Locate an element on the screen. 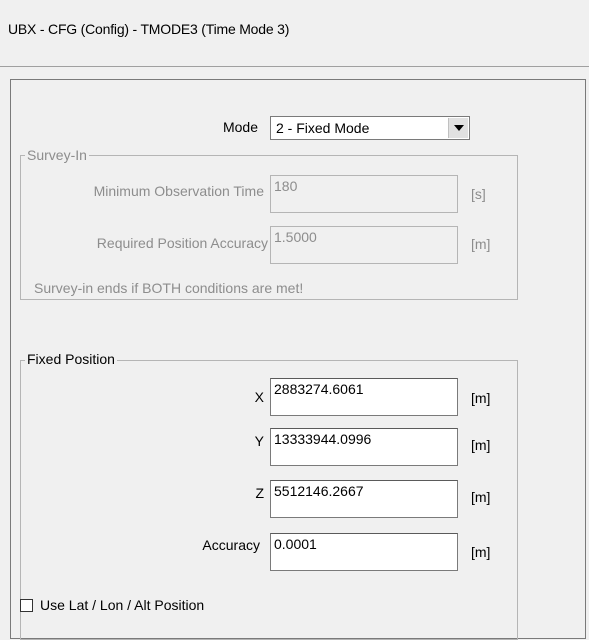 The height and width of the screenshot is (640, 589). req-pos-accuracy-label: Required Position Accuracy is located at coordinates (182, 243).